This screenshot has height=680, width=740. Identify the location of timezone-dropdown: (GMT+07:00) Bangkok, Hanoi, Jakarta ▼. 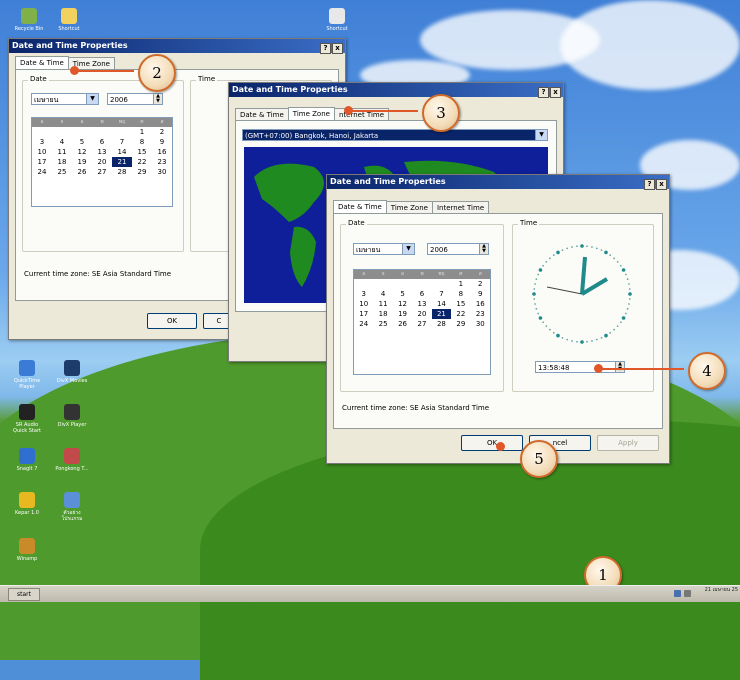
(395, 135).